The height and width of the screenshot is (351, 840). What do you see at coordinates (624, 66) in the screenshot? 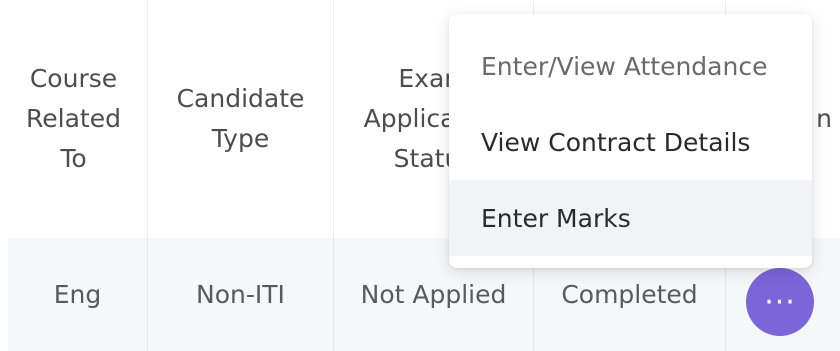
I see `menu-item-label: Enter/View Attendance` at bounding box center [624, 66].